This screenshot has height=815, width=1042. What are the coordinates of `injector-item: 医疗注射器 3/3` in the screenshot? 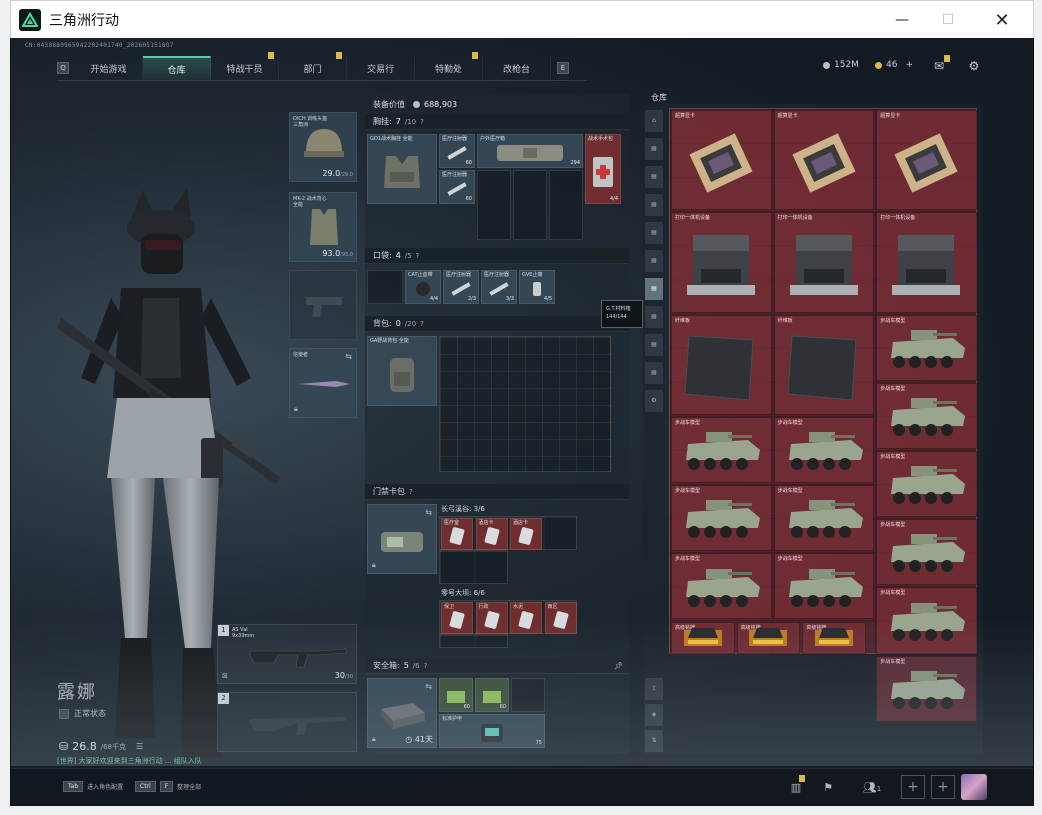 It's located at (499, 287).